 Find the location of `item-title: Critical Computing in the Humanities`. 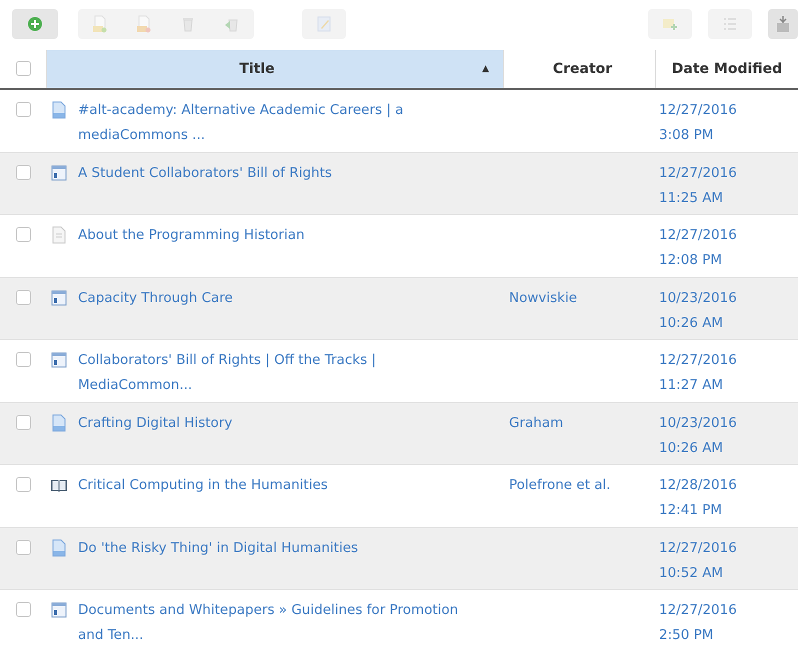

item-title: Critical Computing in the Humanities is located at coordinates (203, 485).